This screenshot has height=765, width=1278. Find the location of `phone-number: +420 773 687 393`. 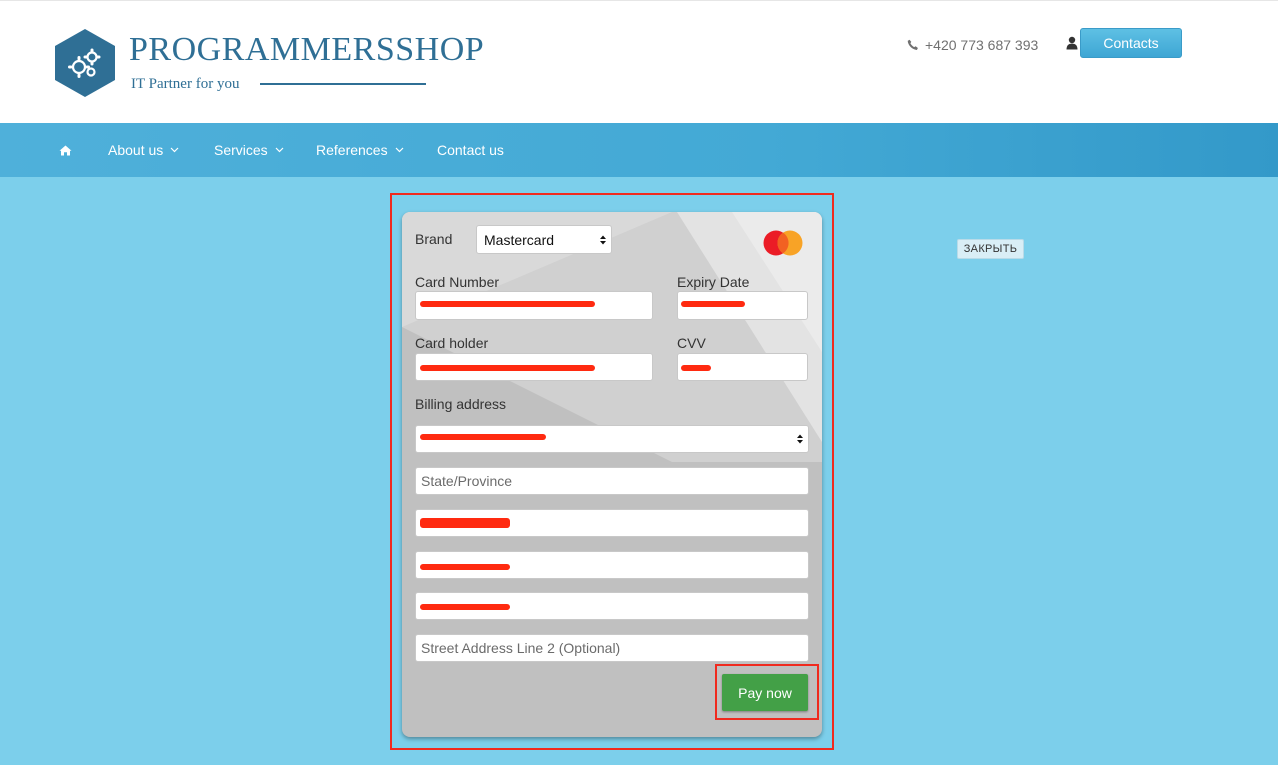

phone-number: +420 773 687 393 is located at coordinates (972, 45).